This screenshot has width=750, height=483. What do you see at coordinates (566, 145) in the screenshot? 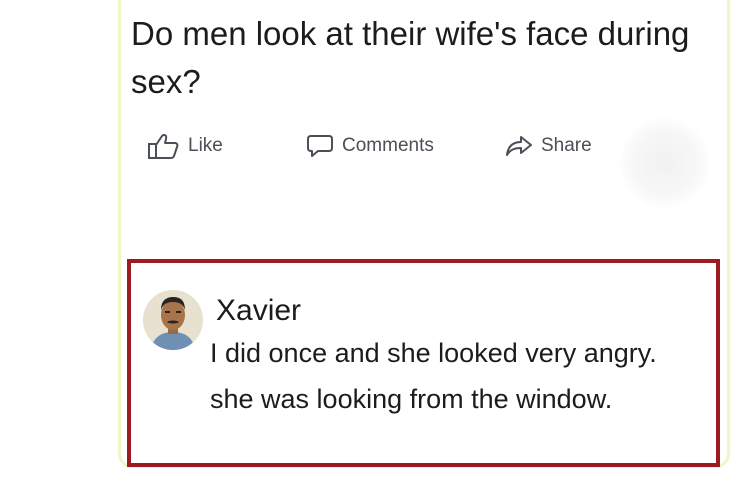
I see `share-label: Share` at bounding box center [566, 145].